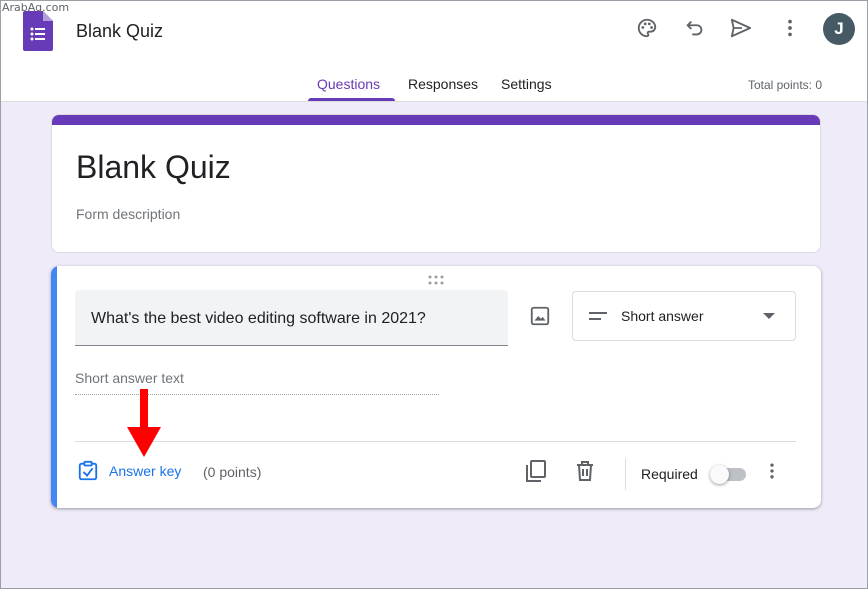 This screenshot has height=589, width=868. What do you see at coordinates (598, 316) in the screenshot?
I see `short-answer-icon` at bounding box center [598, 316].